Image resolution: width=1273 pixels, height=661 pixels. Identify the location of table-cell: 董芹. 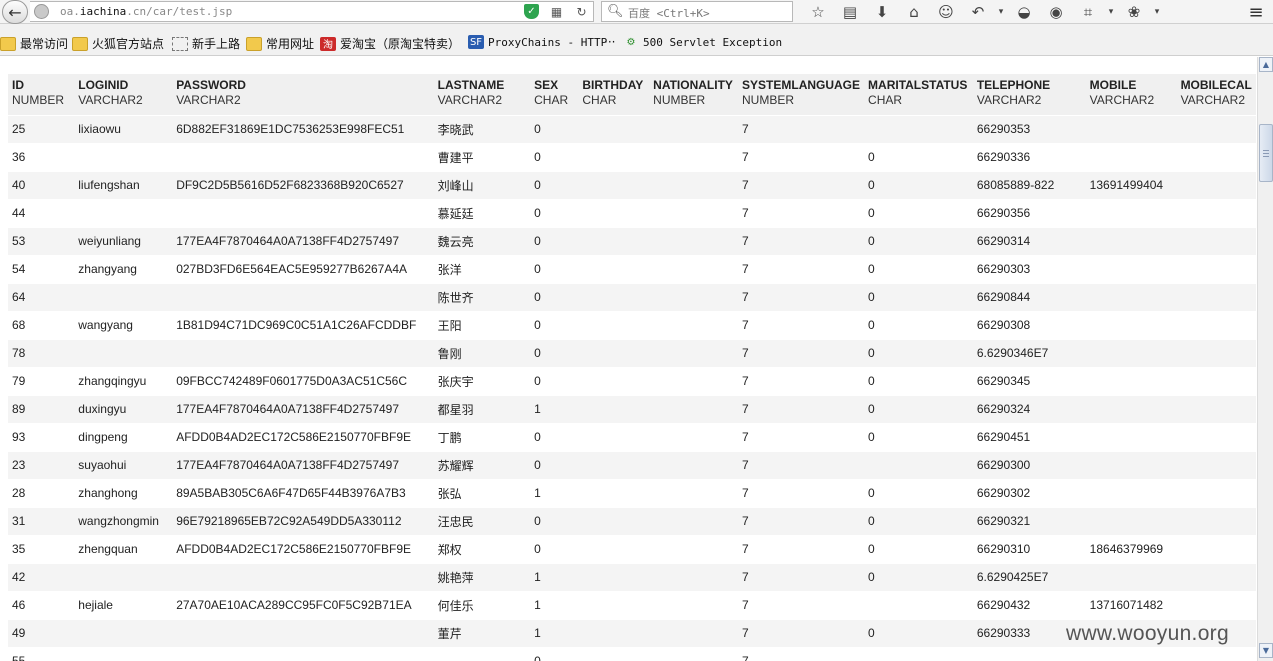
(482, 632).